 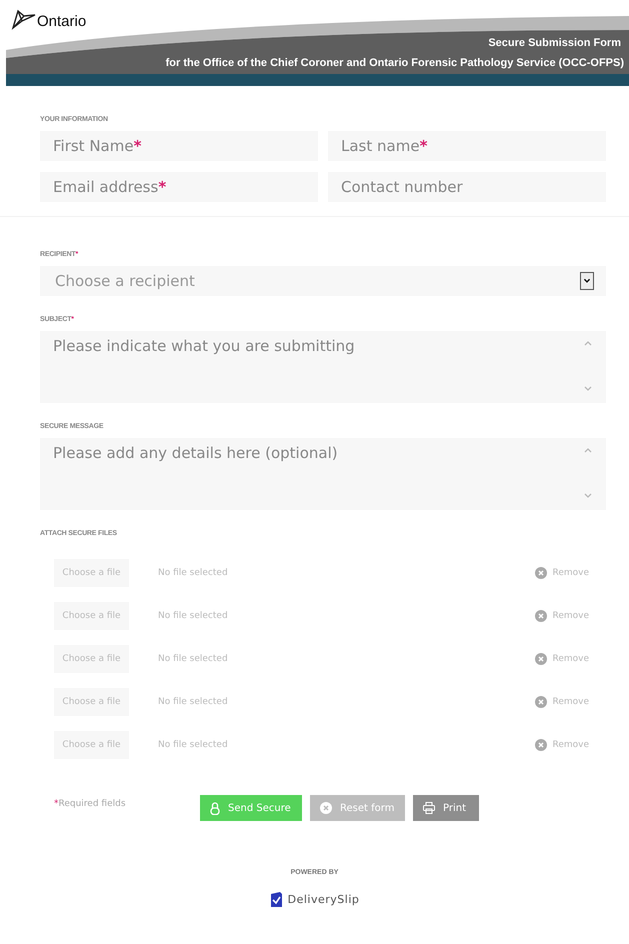 What do you see at coordinates (276, 899) in the screenshot?
I see `checkmark-logo-icon` at bounding box center [276, 899].